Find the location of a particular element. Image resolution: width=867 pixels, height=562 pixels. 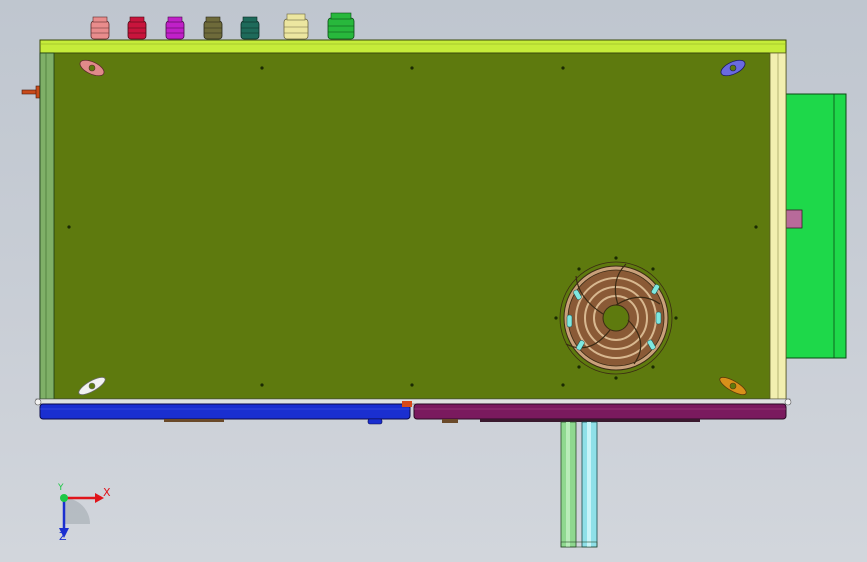

cable-gland-pink is located at coordinates (100, 28).